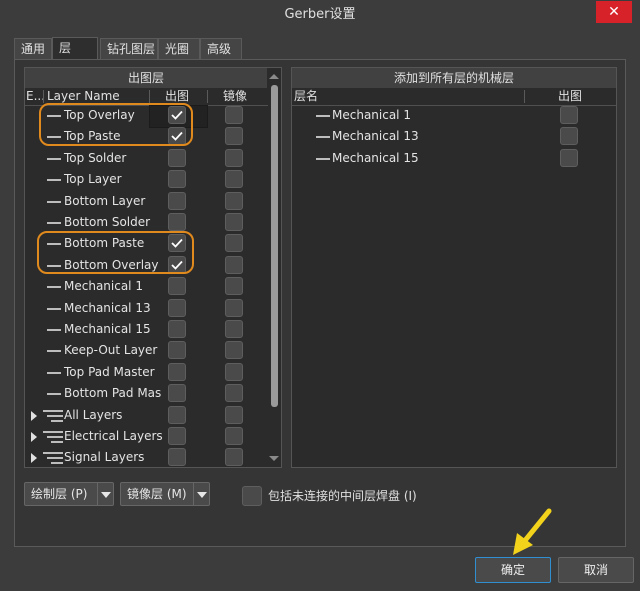  Describe the element at coordinates (342, 496) in the screenshot. I see `include-unconnected-label: 包括未连接的中间层焊盘 (I)` at that location.